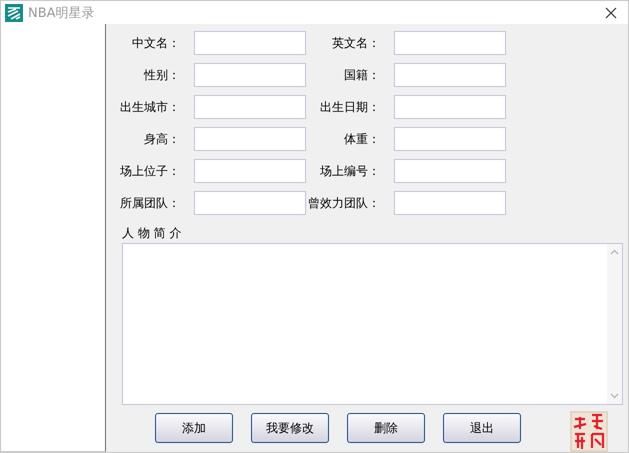  I want to click on field-label: 场上编号：, so click(350, 171).